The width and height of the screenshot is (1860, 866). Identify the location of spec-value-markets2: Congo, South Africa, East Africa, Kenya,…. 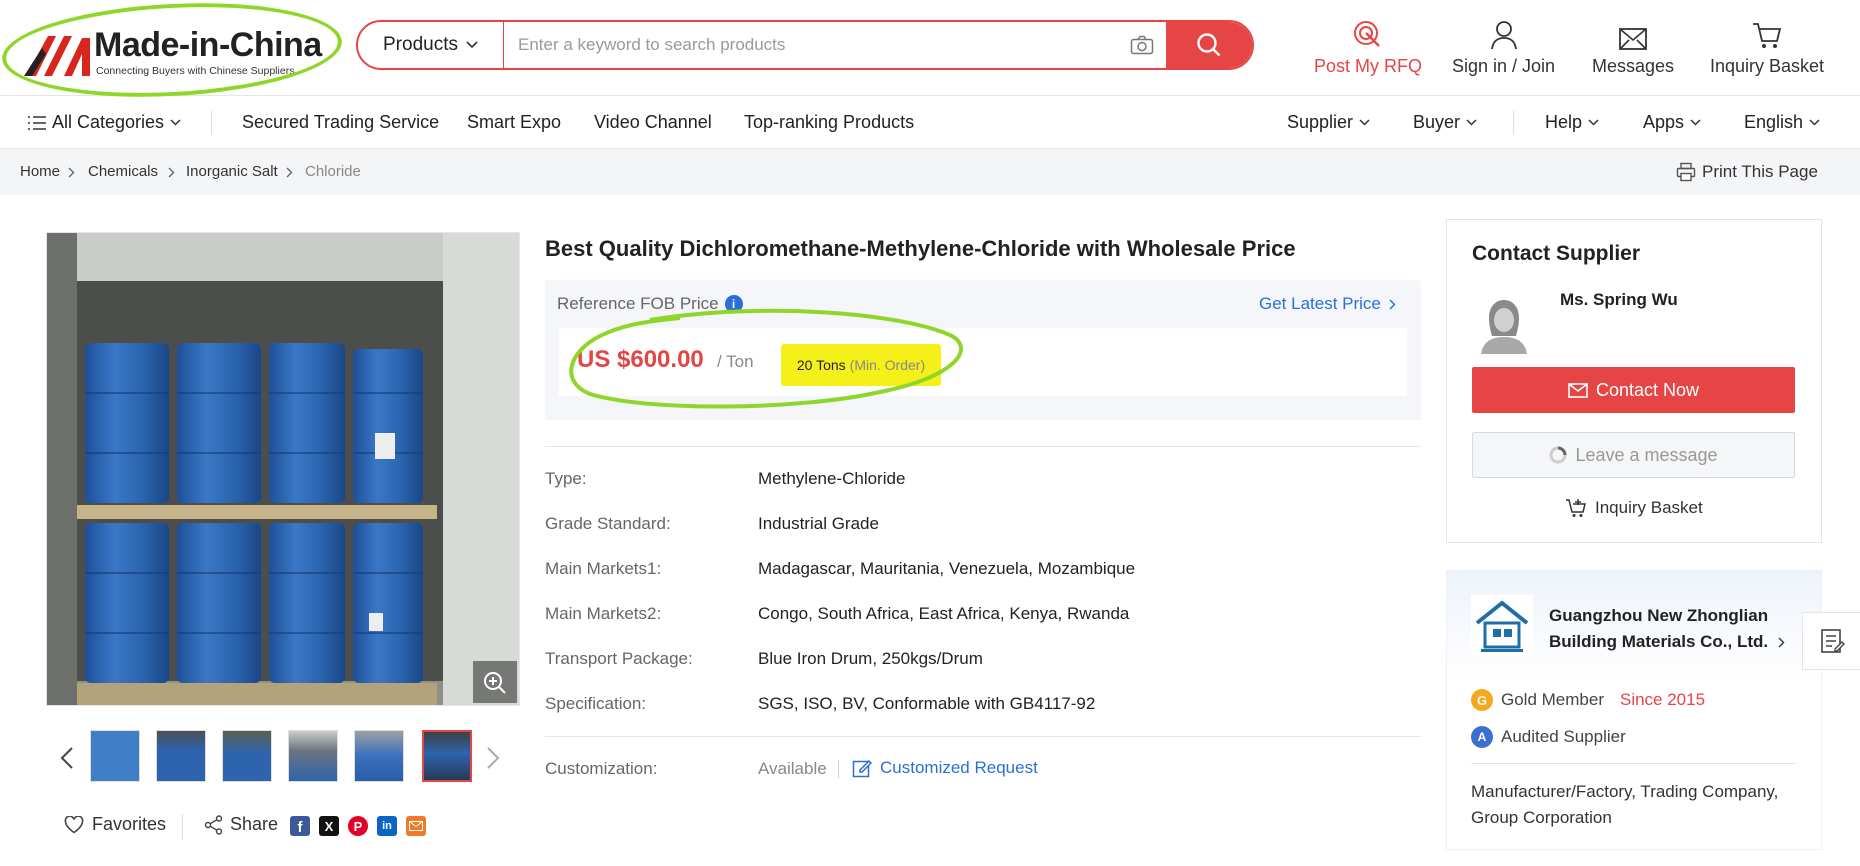
(944, 613).